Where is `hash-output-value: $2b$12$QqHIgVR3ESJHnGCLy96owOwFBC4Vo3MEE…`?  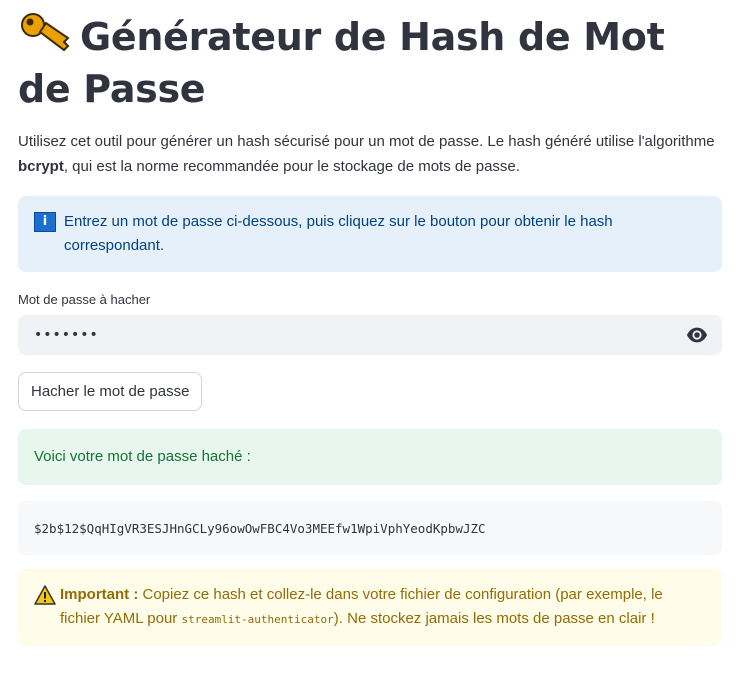
hash-output-value: $2b$12$QqHIgVR3ESJHnGCLy96owOwFBC4Vo3MEE… is located at coordinates (260, 528).